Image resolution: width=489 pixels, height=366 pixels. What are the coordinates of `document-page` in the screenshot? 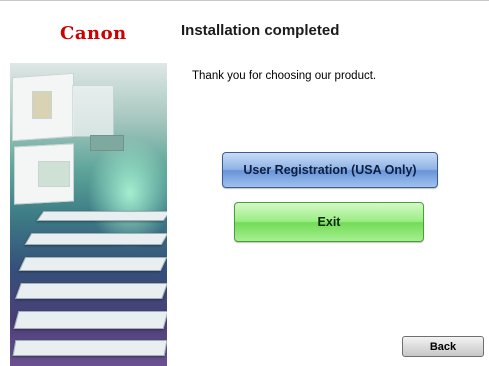 It's located at (93, 111).